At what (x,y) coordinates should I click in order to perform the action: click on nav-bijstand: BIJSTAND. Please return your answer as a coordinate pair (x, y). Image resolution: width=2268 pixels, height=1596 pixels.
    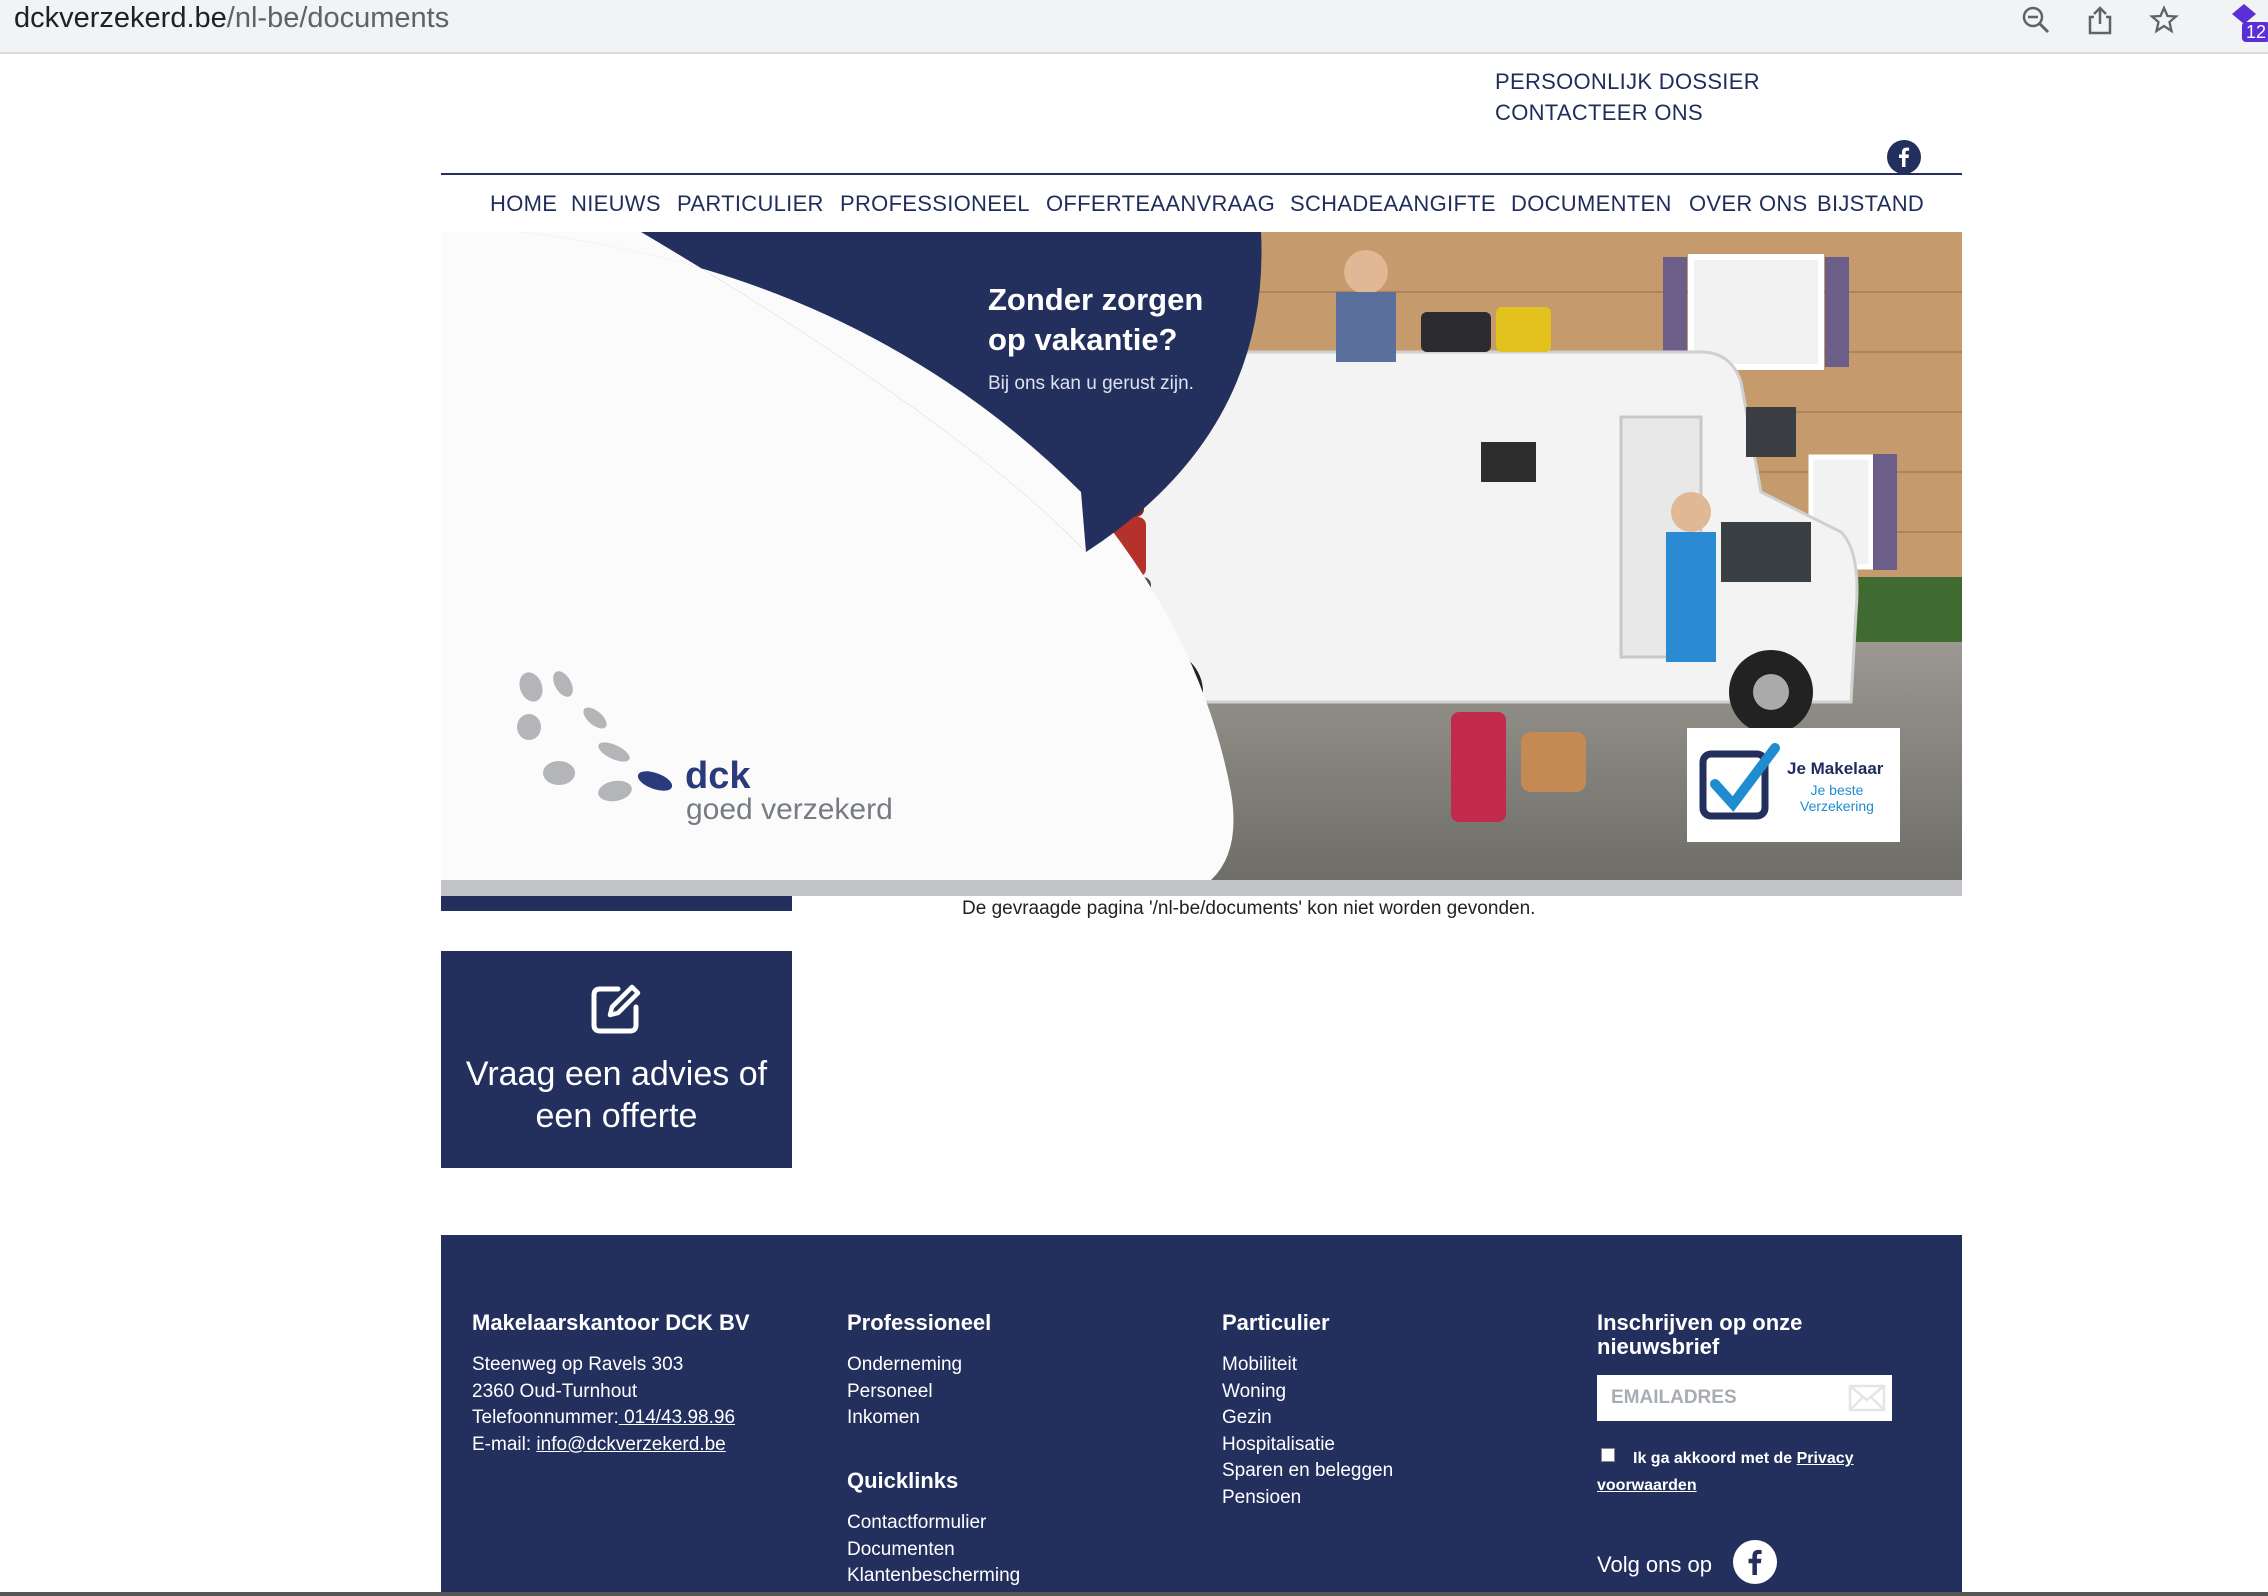
    Looking at the image, I should click on (1870, 204).